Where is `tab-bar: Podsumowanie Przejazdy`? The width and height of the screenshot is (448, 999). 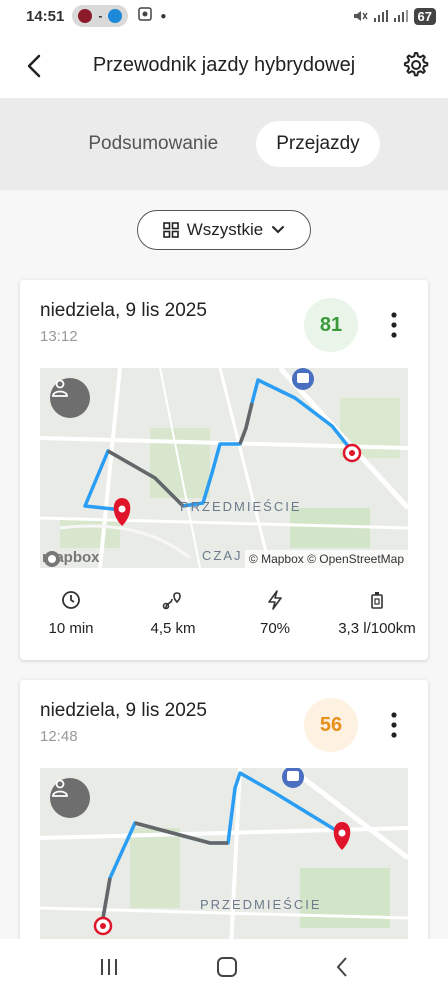
tab-bar: Podsumowanie Przejazdy is located at coordinates (224, 144).